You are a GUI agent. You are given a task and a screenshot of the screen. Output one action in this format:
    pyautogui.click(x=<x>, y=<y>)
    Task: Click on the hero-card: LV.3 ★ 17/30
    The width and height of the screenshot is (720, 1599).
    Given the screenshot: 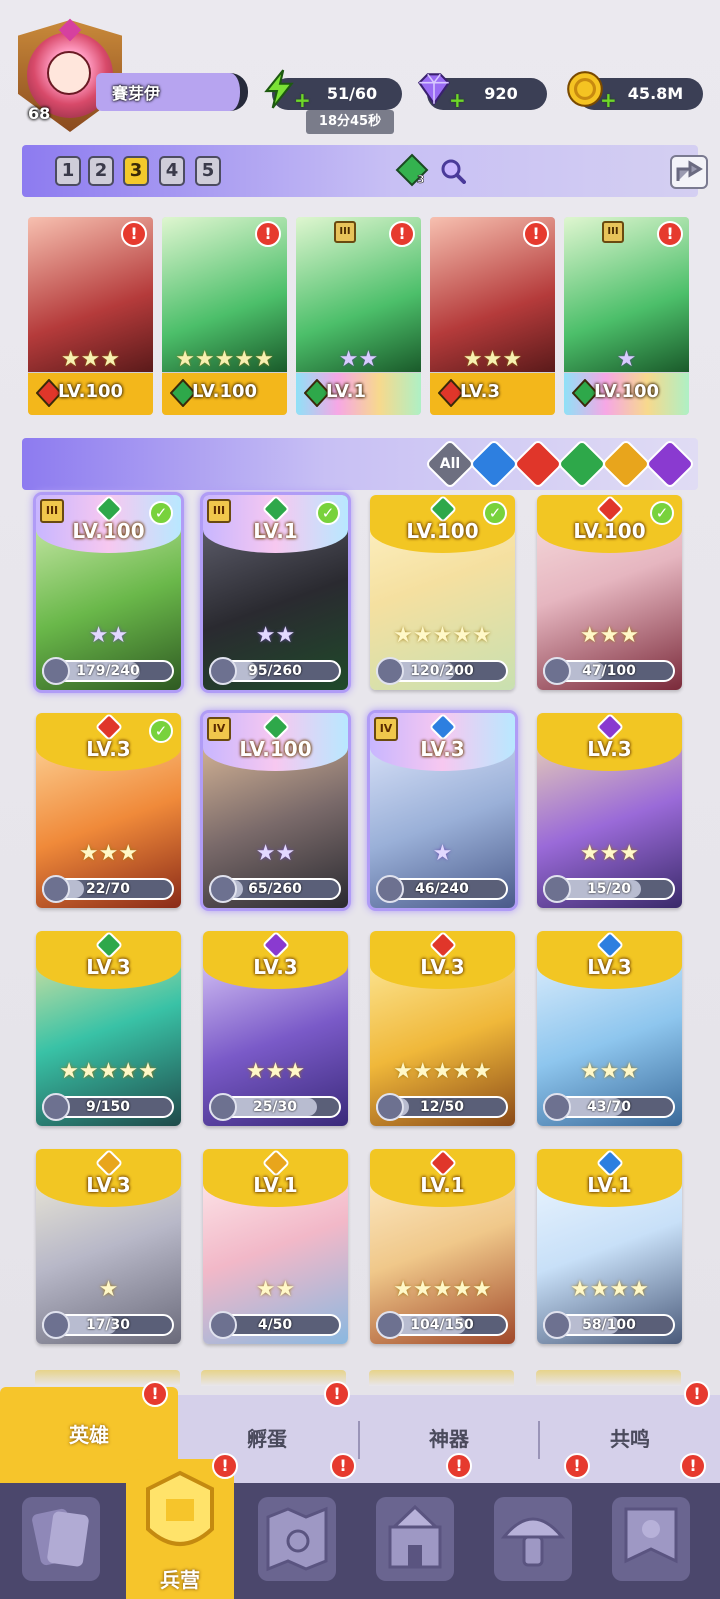 What is the action you would take?
    pyautogui.click(x=108, y=1246)
    